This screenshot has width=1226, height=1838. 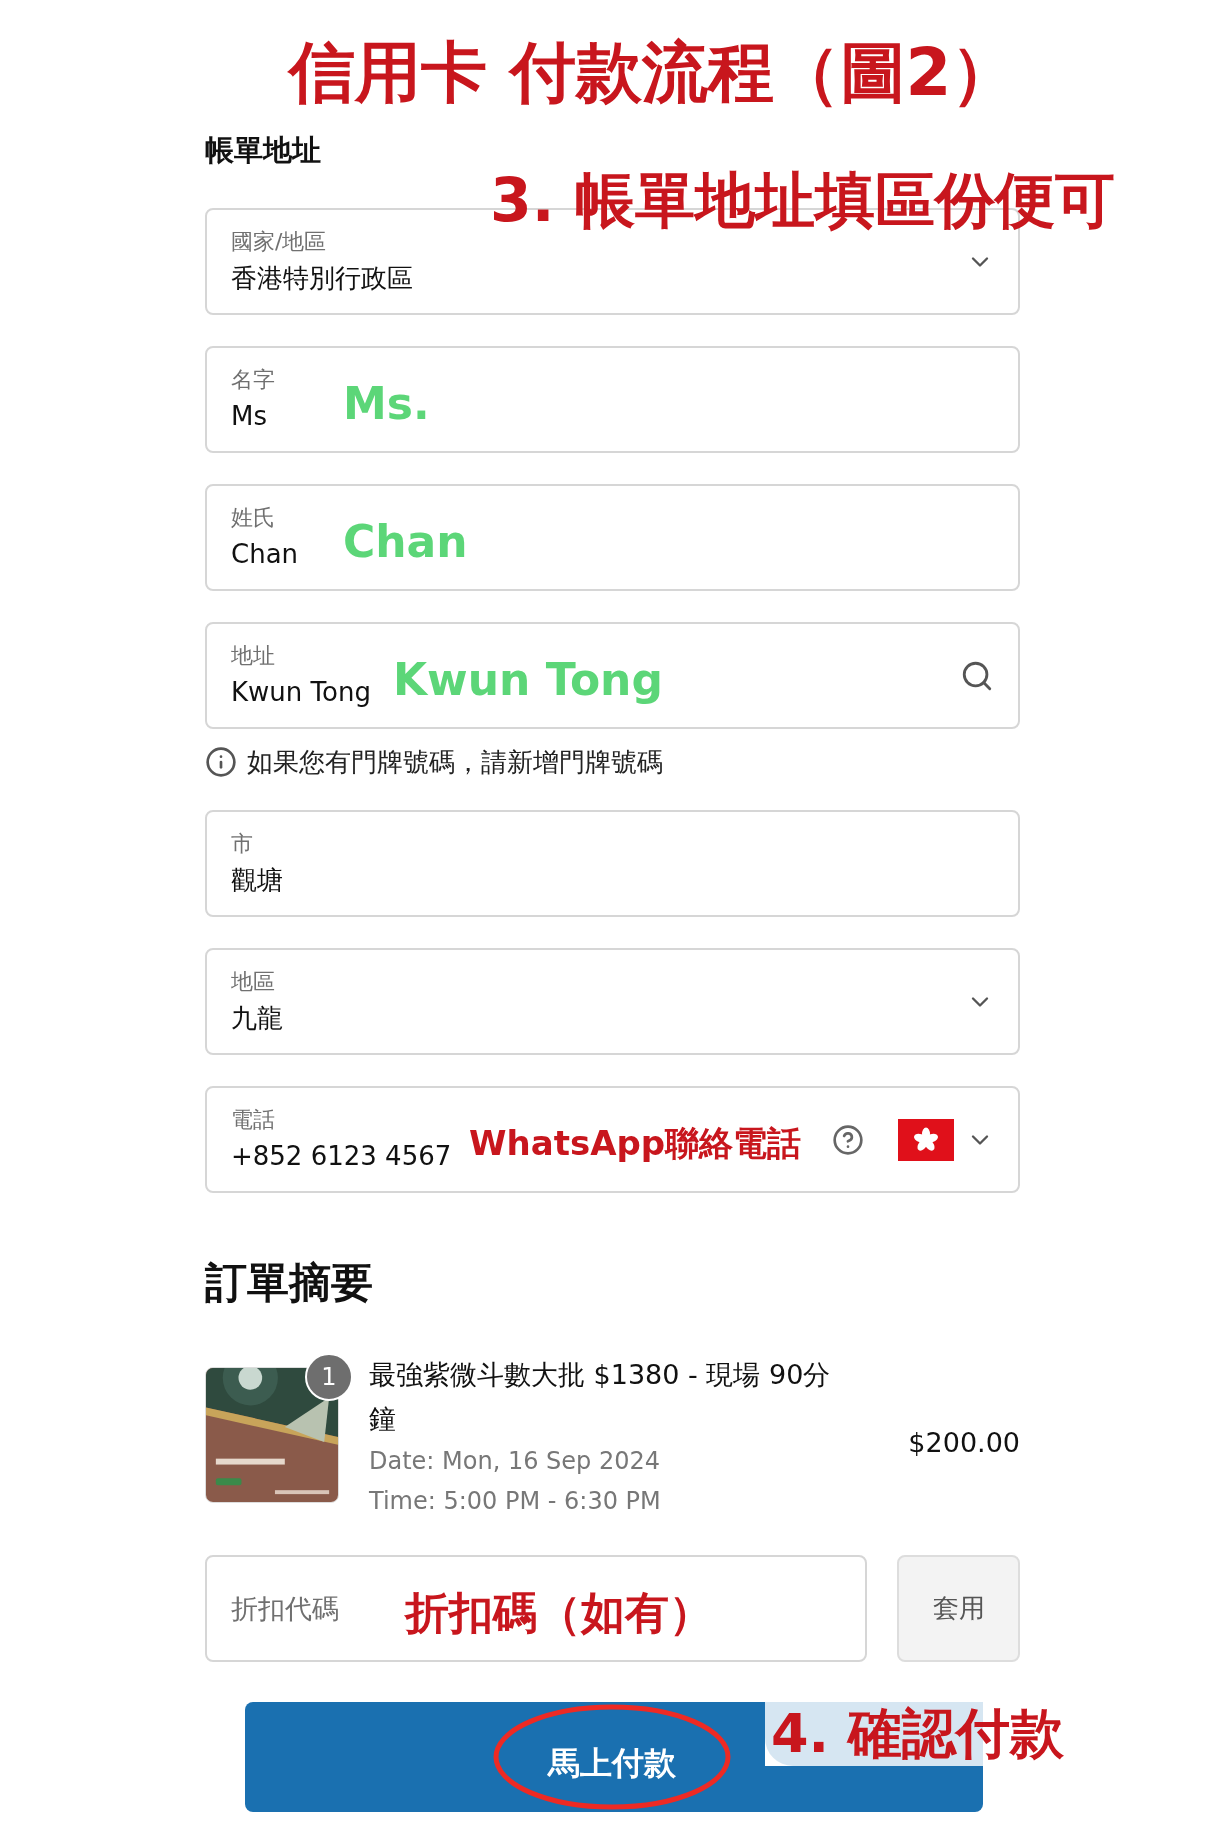 What do you see at coordinates (279, 241) in the screenshot?
I see `field-label: 國家/地區` at bounding box center [279, 241].